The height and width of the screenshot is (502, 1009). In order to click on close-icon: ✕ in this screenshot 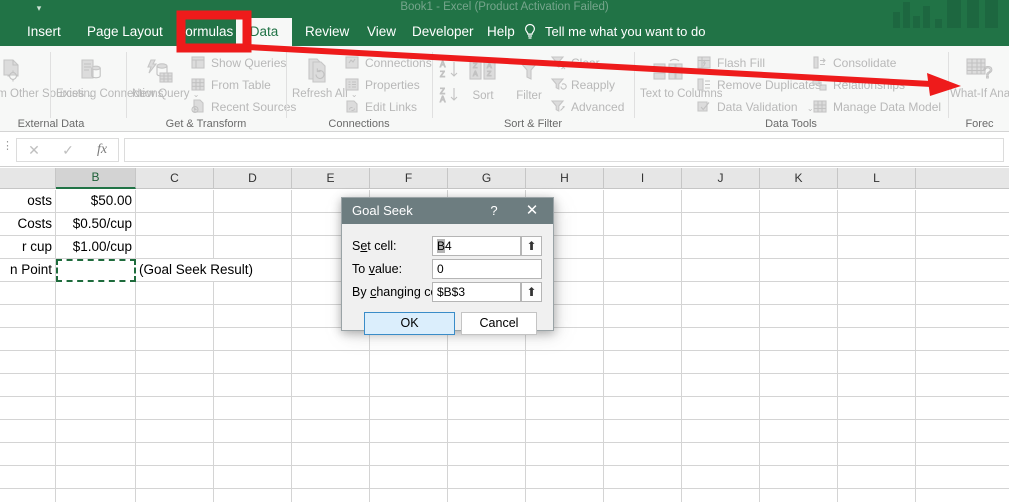, I will do `click(532, 211)`.